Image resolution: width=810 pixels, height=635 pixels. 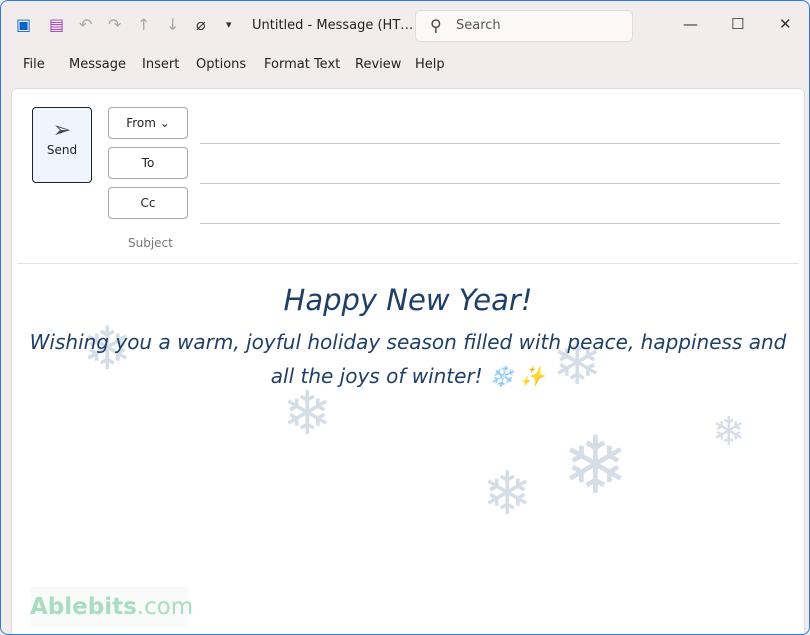 I want to click on from-button: From ⌄, so click(x=148, y=123).